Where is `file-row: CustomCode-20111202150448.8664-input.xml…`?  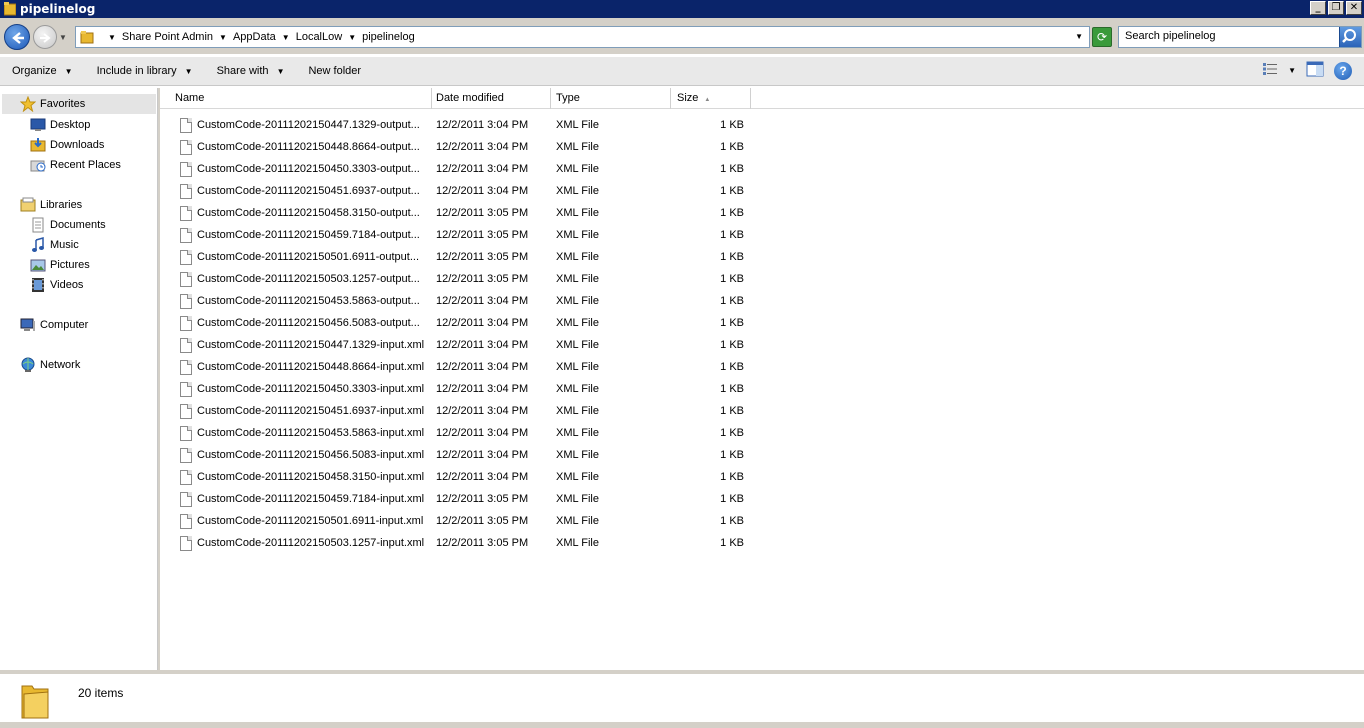 file-row: CustomCode-20111202150448.8664-input.xml… is located at coordinates (460, 368).